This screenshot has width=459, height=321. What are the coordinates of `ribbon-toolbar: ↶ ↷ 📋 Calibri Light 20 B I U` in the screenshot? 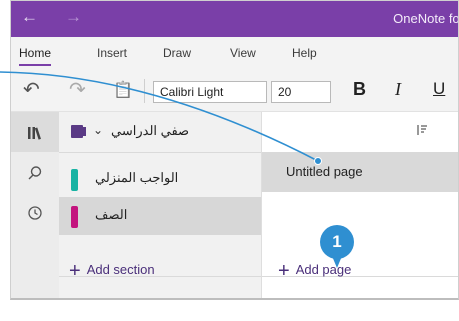 It's located at (234, 90).